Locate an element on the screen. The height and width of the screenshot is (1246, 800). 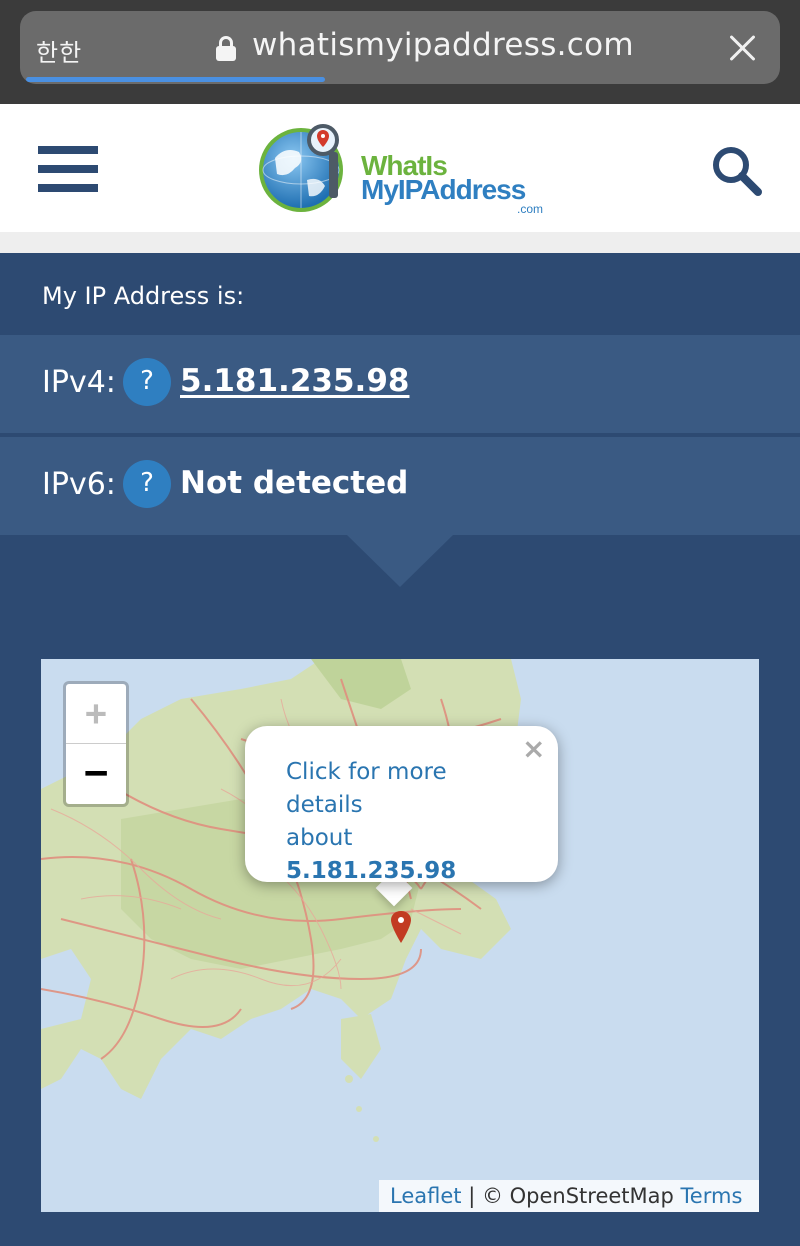
browser-chrome: 한한 whatismyipaddress.com is located at coordinates (400, 52).